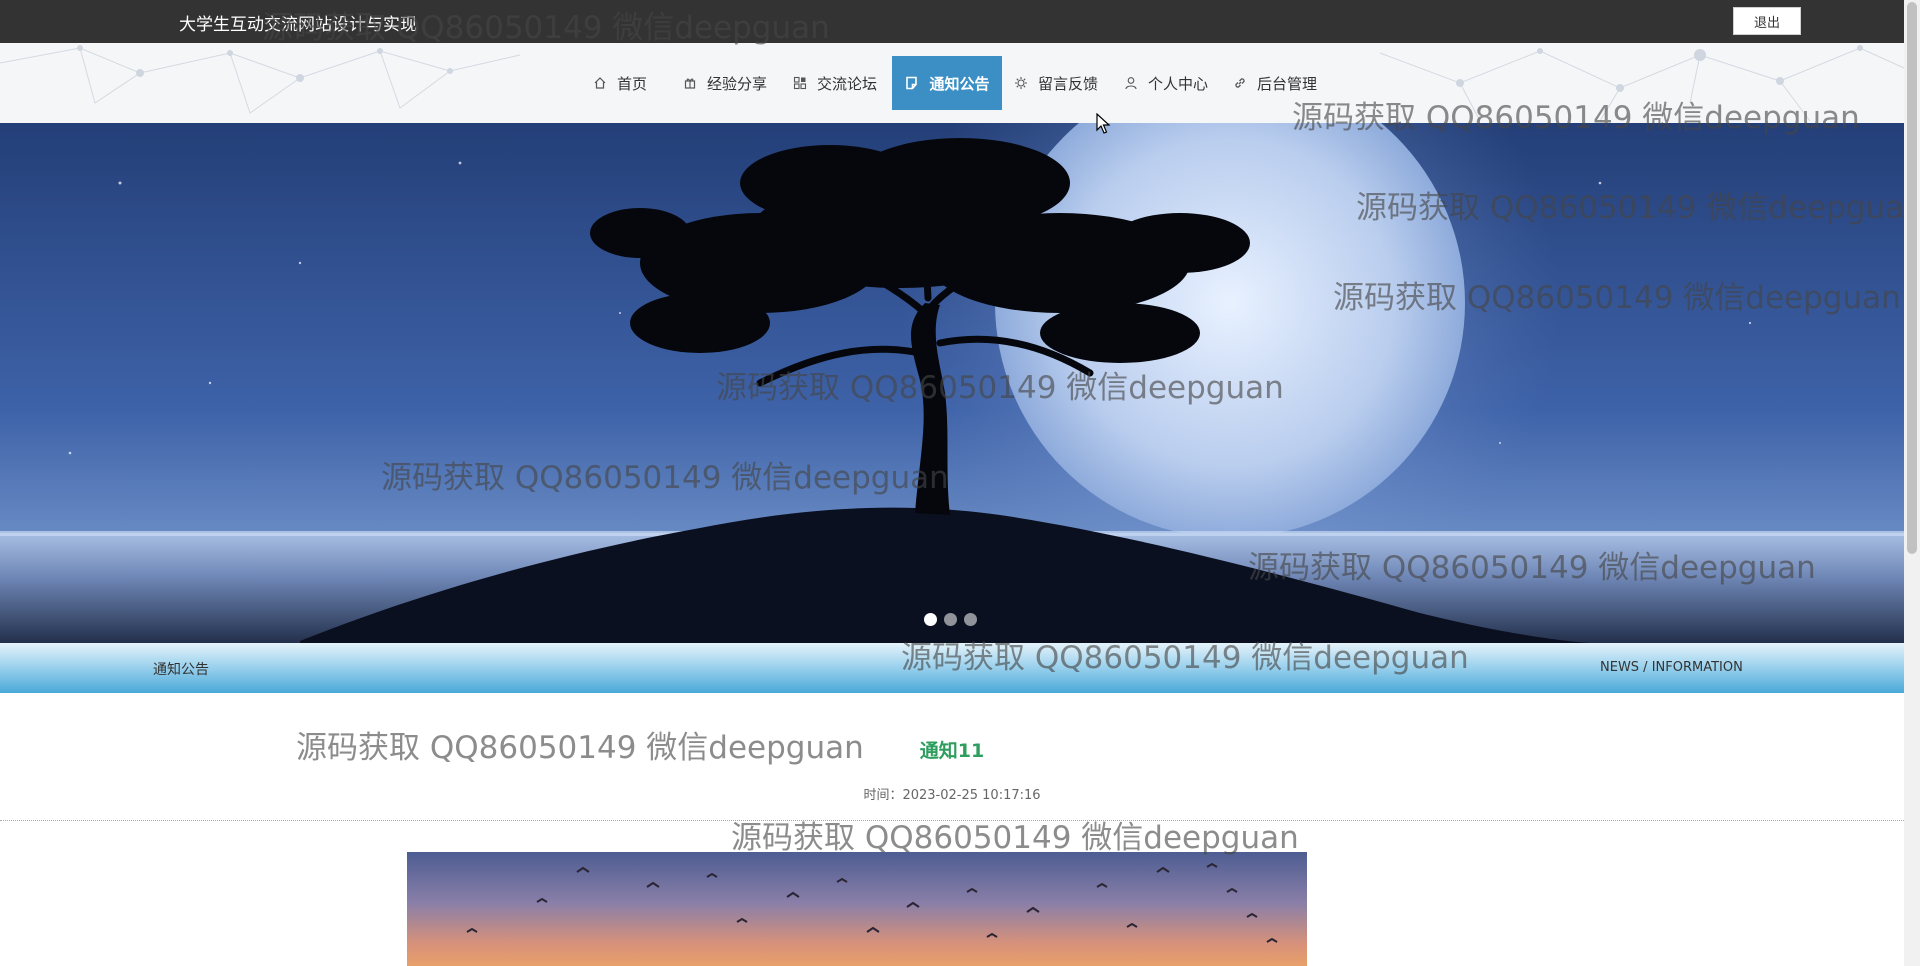 The image size is (1920, 966). Describe the element at coordinates (1240, 83) in the screenshot. I see `link-icon` at that location.